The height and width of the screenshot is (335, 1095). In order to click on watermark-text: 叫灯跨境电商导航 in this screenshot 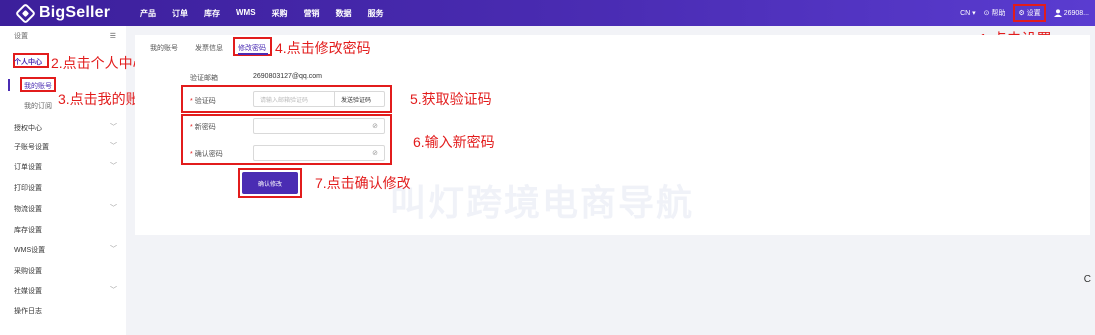, I will do `click(542, 202)`.